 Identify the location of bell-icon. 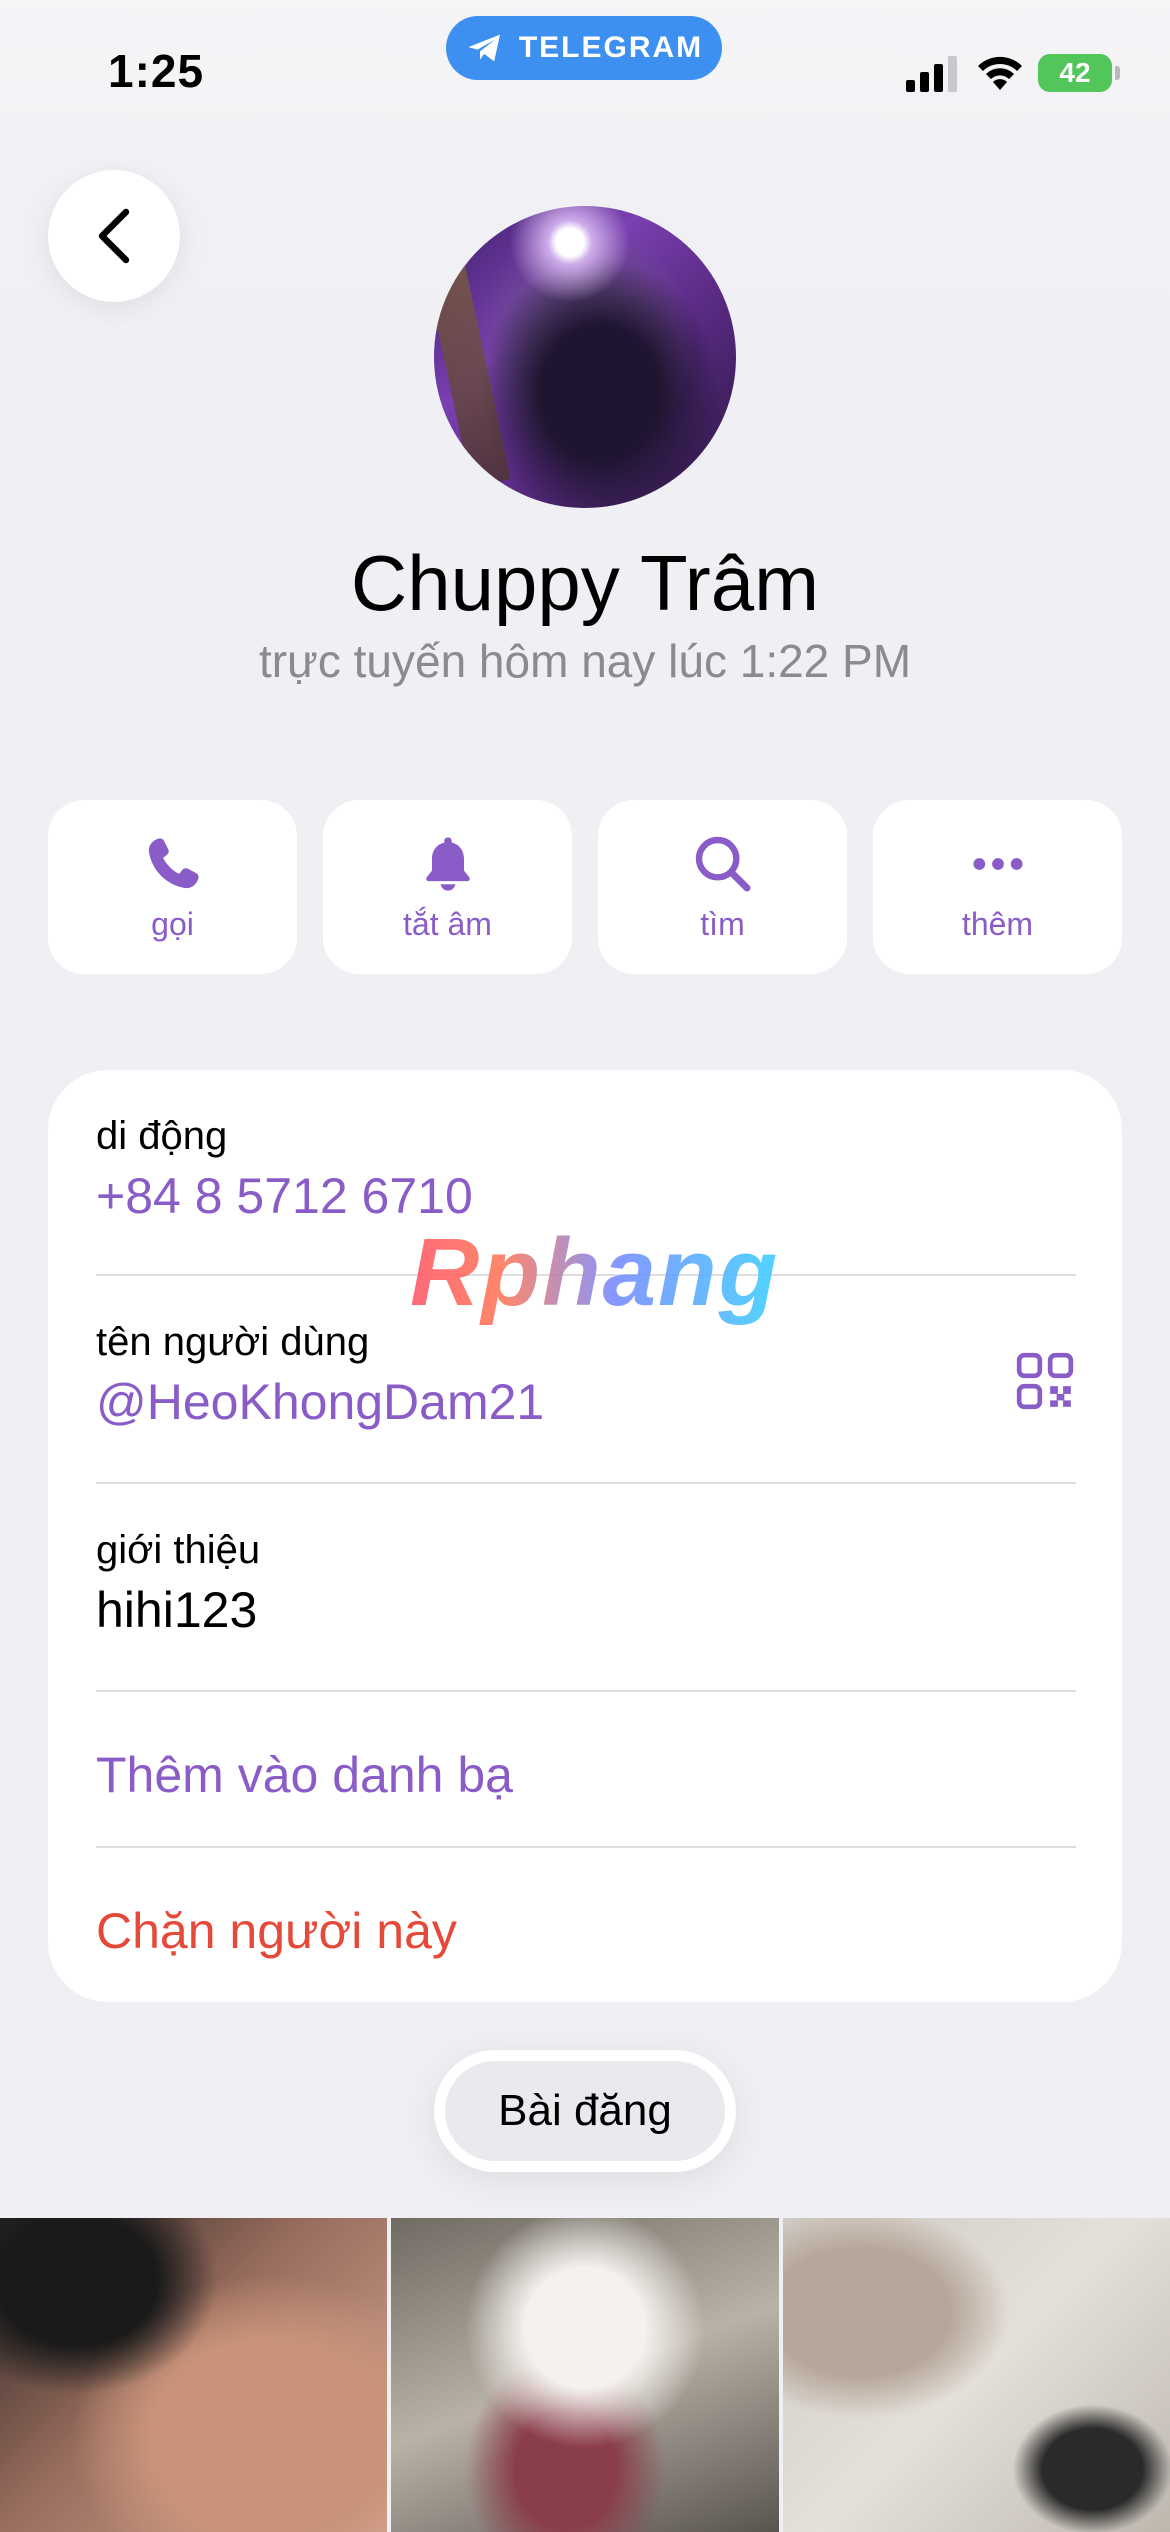
(447, 863).